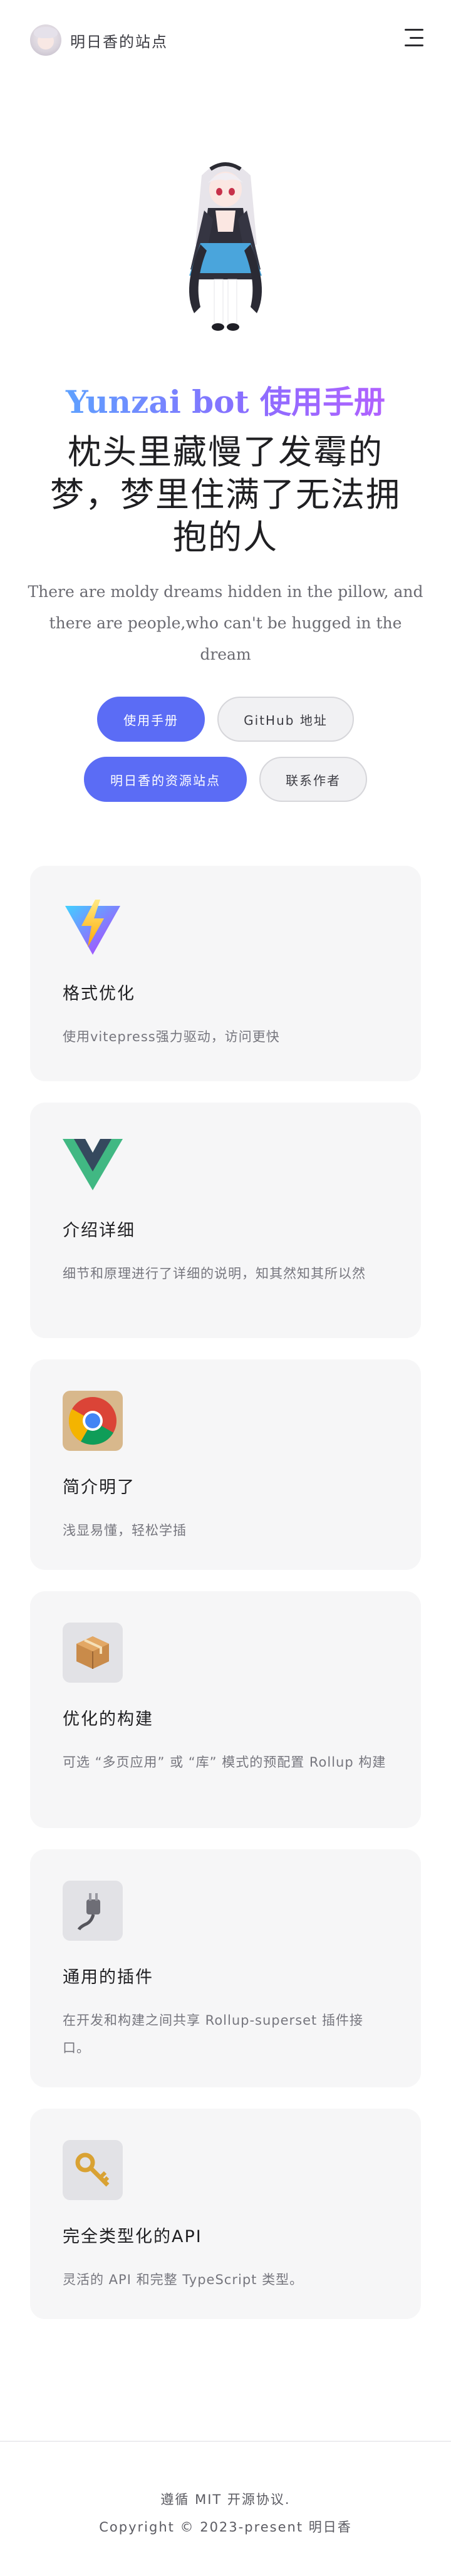 The height and width of the screenshot is (2576, 451). I want to click on footer-copyright: Copyright © 2023-present 明日香, so click(225, 2527).